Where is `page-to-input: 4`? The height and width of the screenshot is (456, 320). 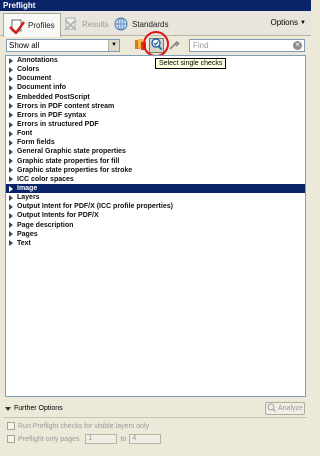 page-to-input: 4 is located at coordinates (145, 439).